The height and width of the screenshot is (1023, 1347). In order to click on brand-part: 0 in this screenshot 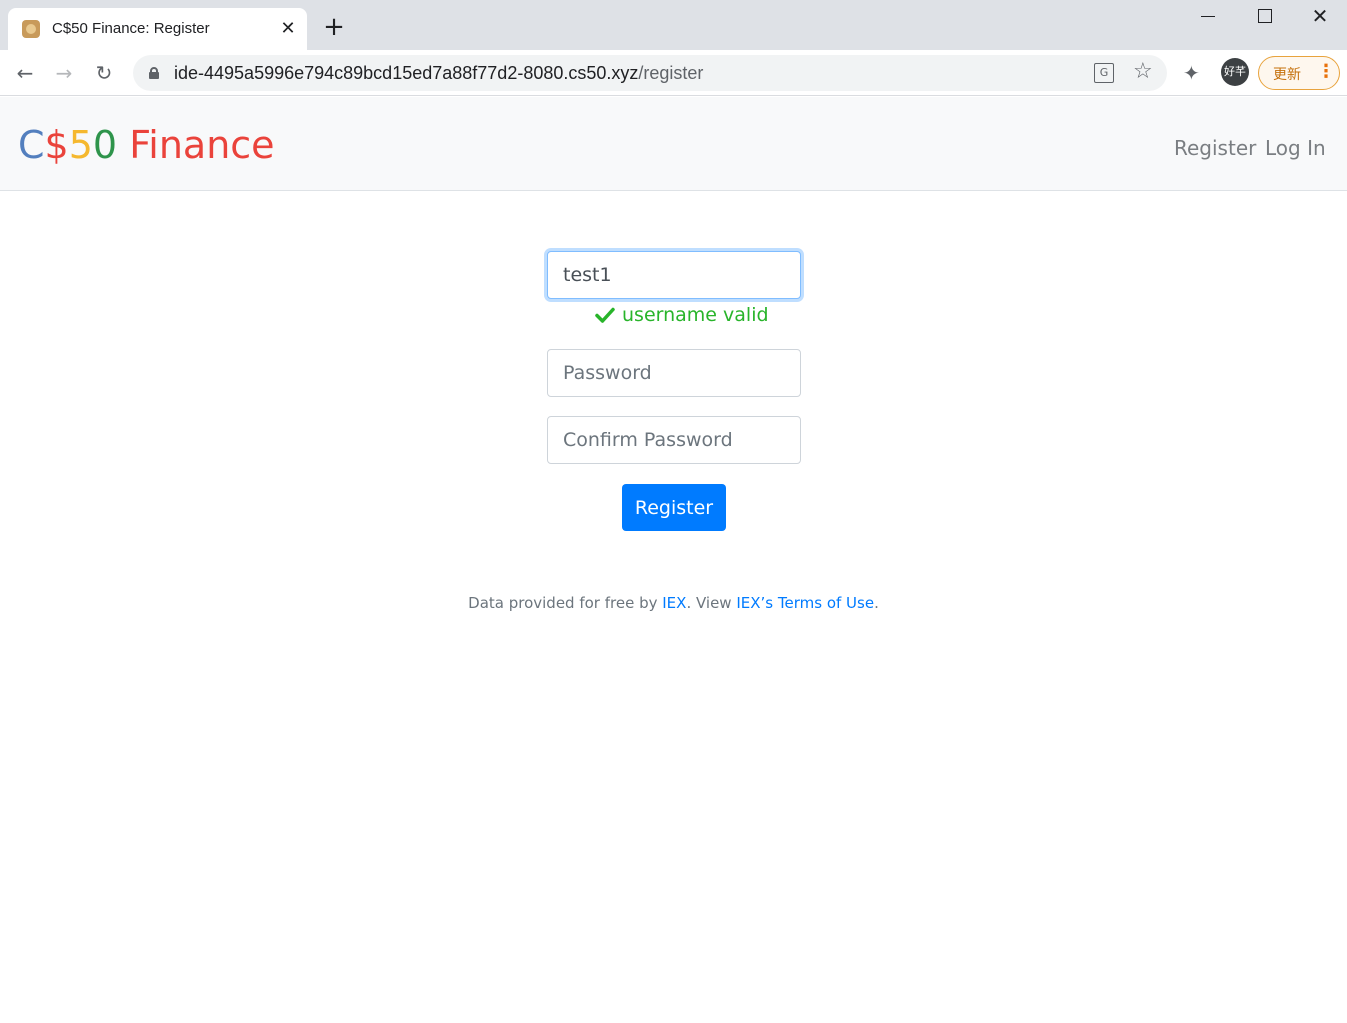, I will do `click(105, 145)`.